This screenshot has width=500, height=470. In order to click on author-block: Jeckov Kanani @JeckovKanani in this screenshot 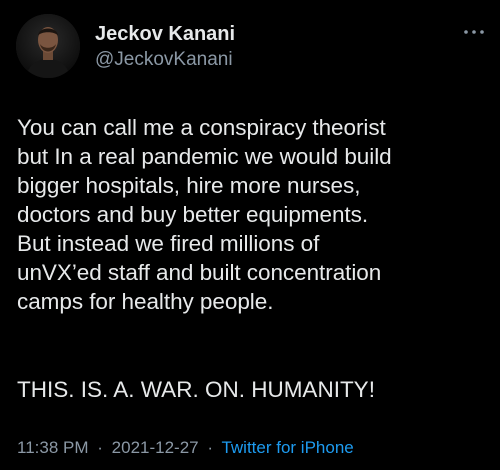, I will do `click(165, 47)`.